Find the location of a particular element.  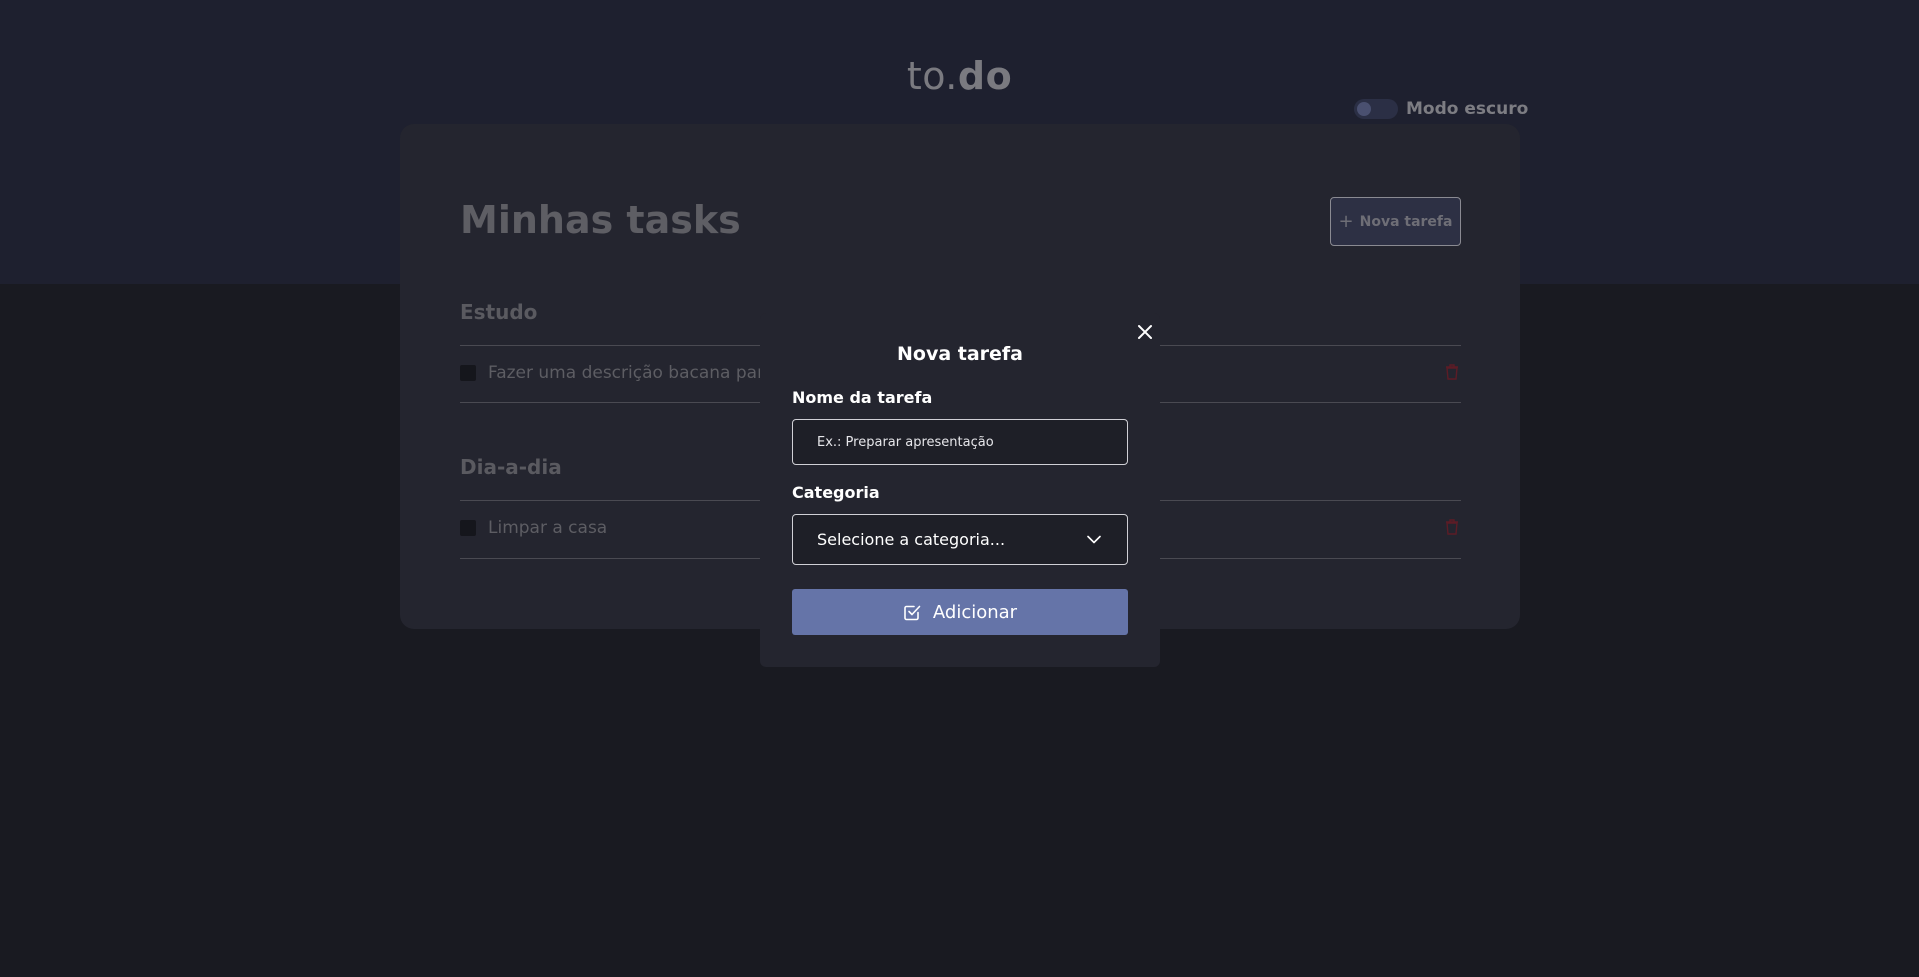

task-name-label: Nome da tarefa is located at coordinates (862, 397).